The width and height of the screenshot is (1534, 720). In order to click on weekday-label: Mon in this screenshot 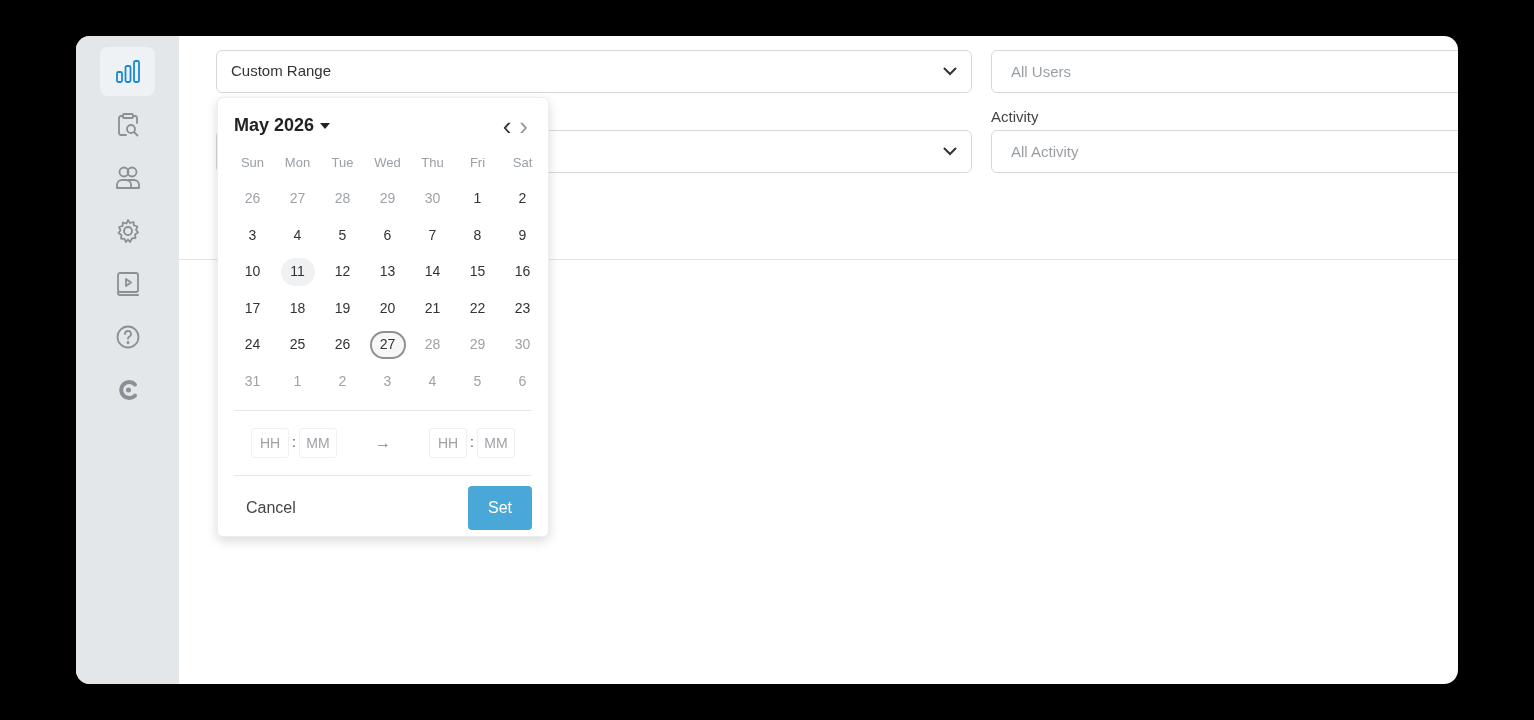, I will do `click(297, 163)`.